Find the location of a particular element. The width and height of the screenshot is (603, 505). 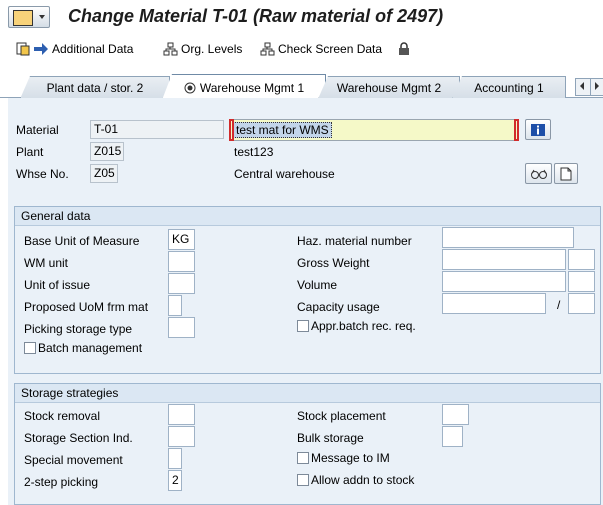

additional-data-button: Additional Data is located at coordinates (74, 49).